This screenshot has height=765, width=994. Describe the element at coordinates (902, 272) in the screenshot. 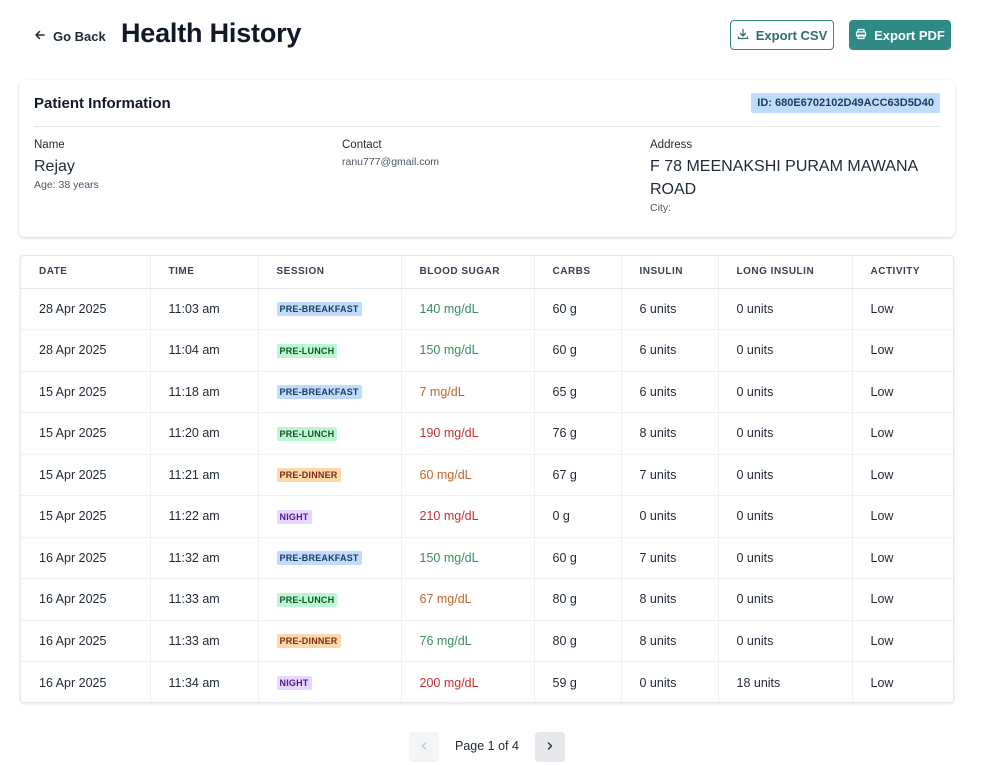

I see `column-header: ACTIVITY` at that location.